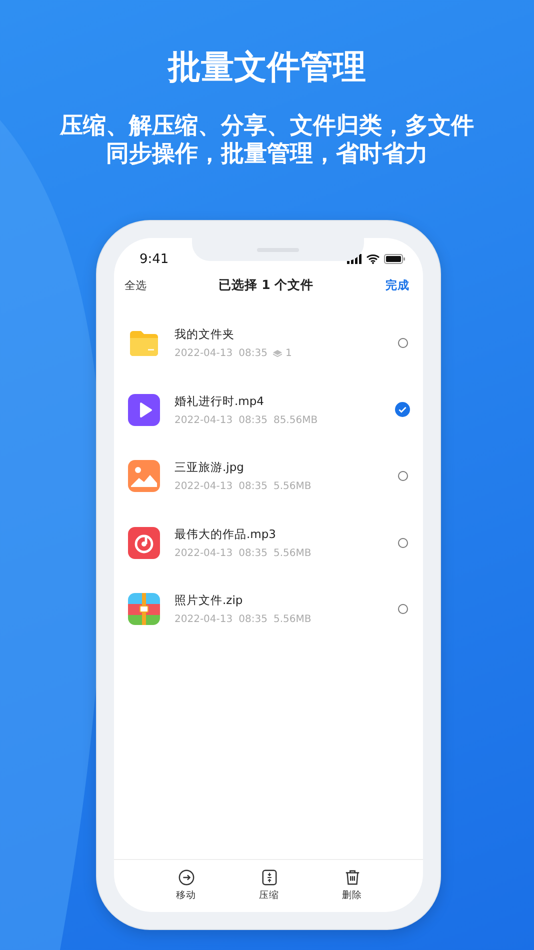 This screenshot has height=950, width=534. I want to click on checked-icon, so click(402, 410).